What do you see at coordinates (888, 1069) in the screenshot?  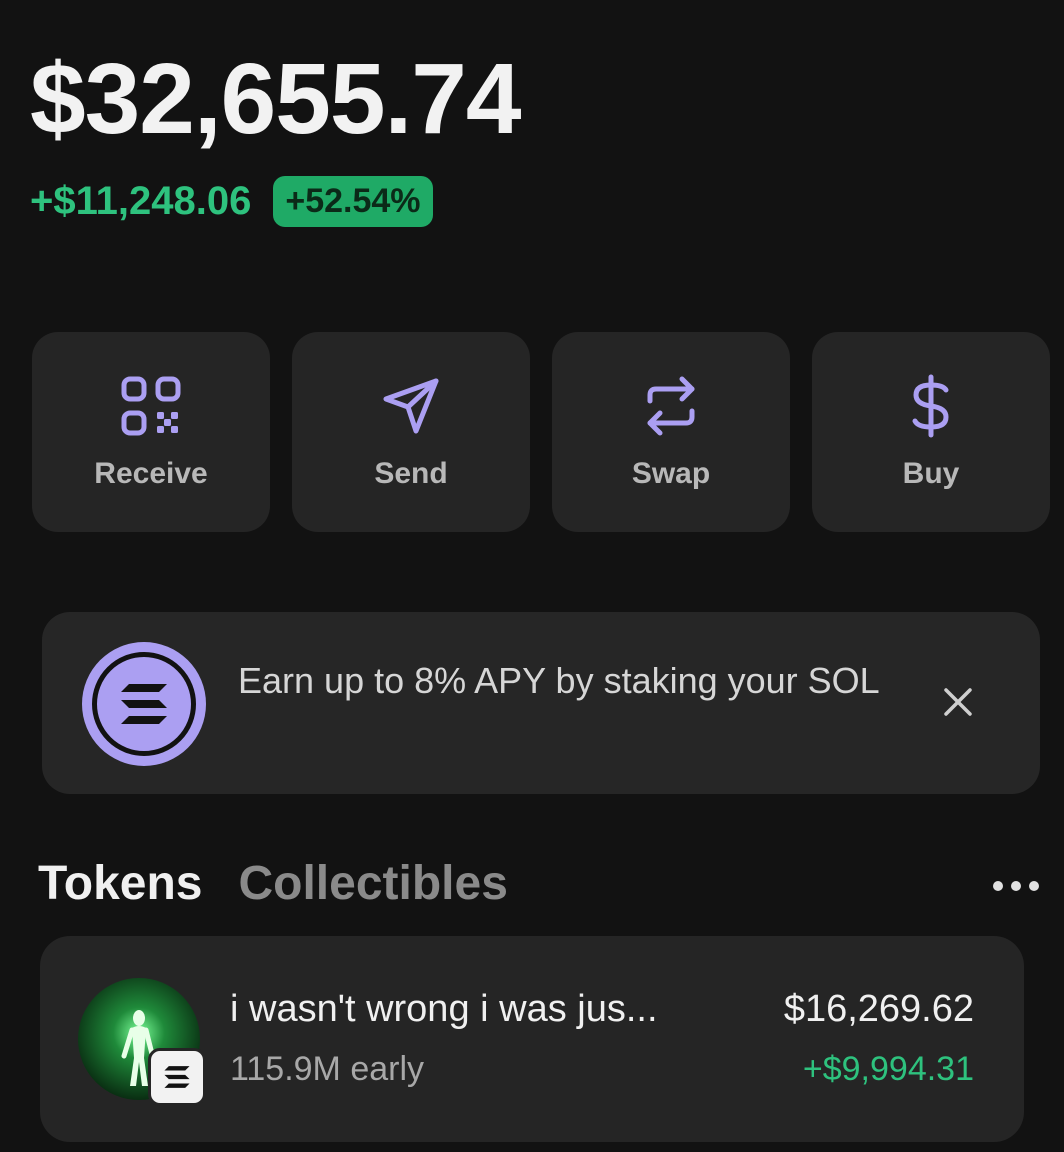 I see `token-change: +$9,994.31` at bounding box center [888, 1069].